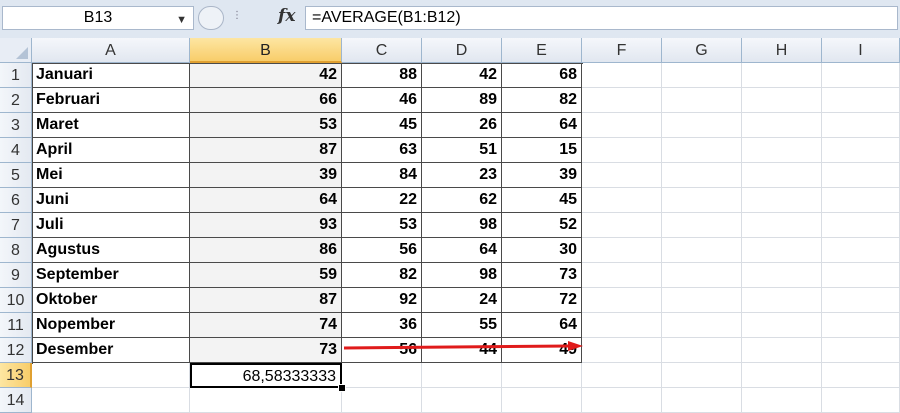 This screenshot has height=413, width=900. What do you see at coordinates (622, 225) in the screenshot?
I see `cell-f7` at bounding box center [622, 225].